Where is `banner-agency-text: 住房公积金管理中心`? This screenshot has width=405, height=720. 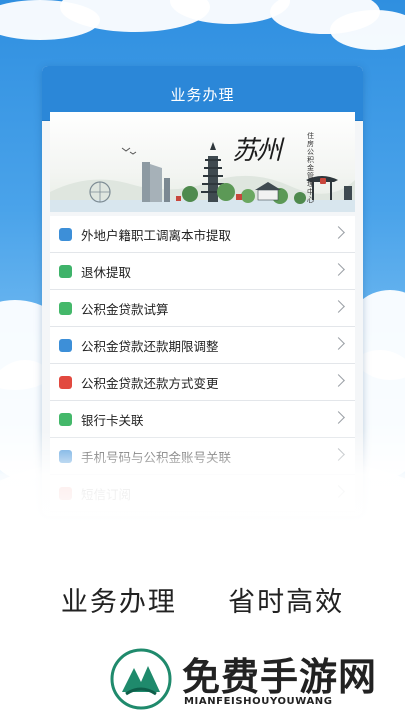
banner-agency-text: 住房公积金管理中心 is located at coordinates (310, 168).